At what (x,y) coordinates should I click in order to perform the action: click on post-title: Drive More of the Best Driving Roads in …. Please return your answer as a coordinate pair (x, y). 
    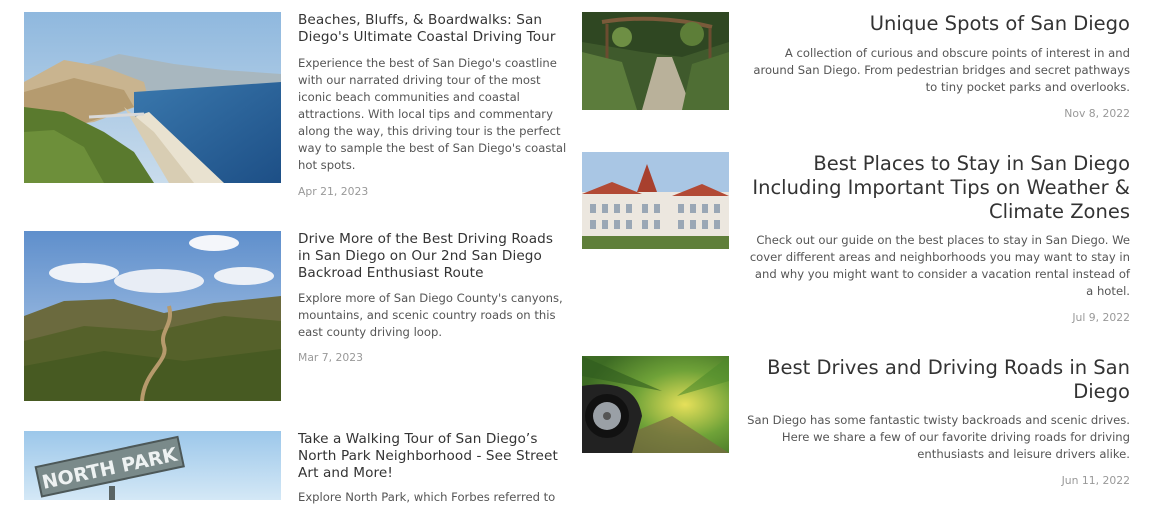
    Looking at the image, I should click on (433, 256).